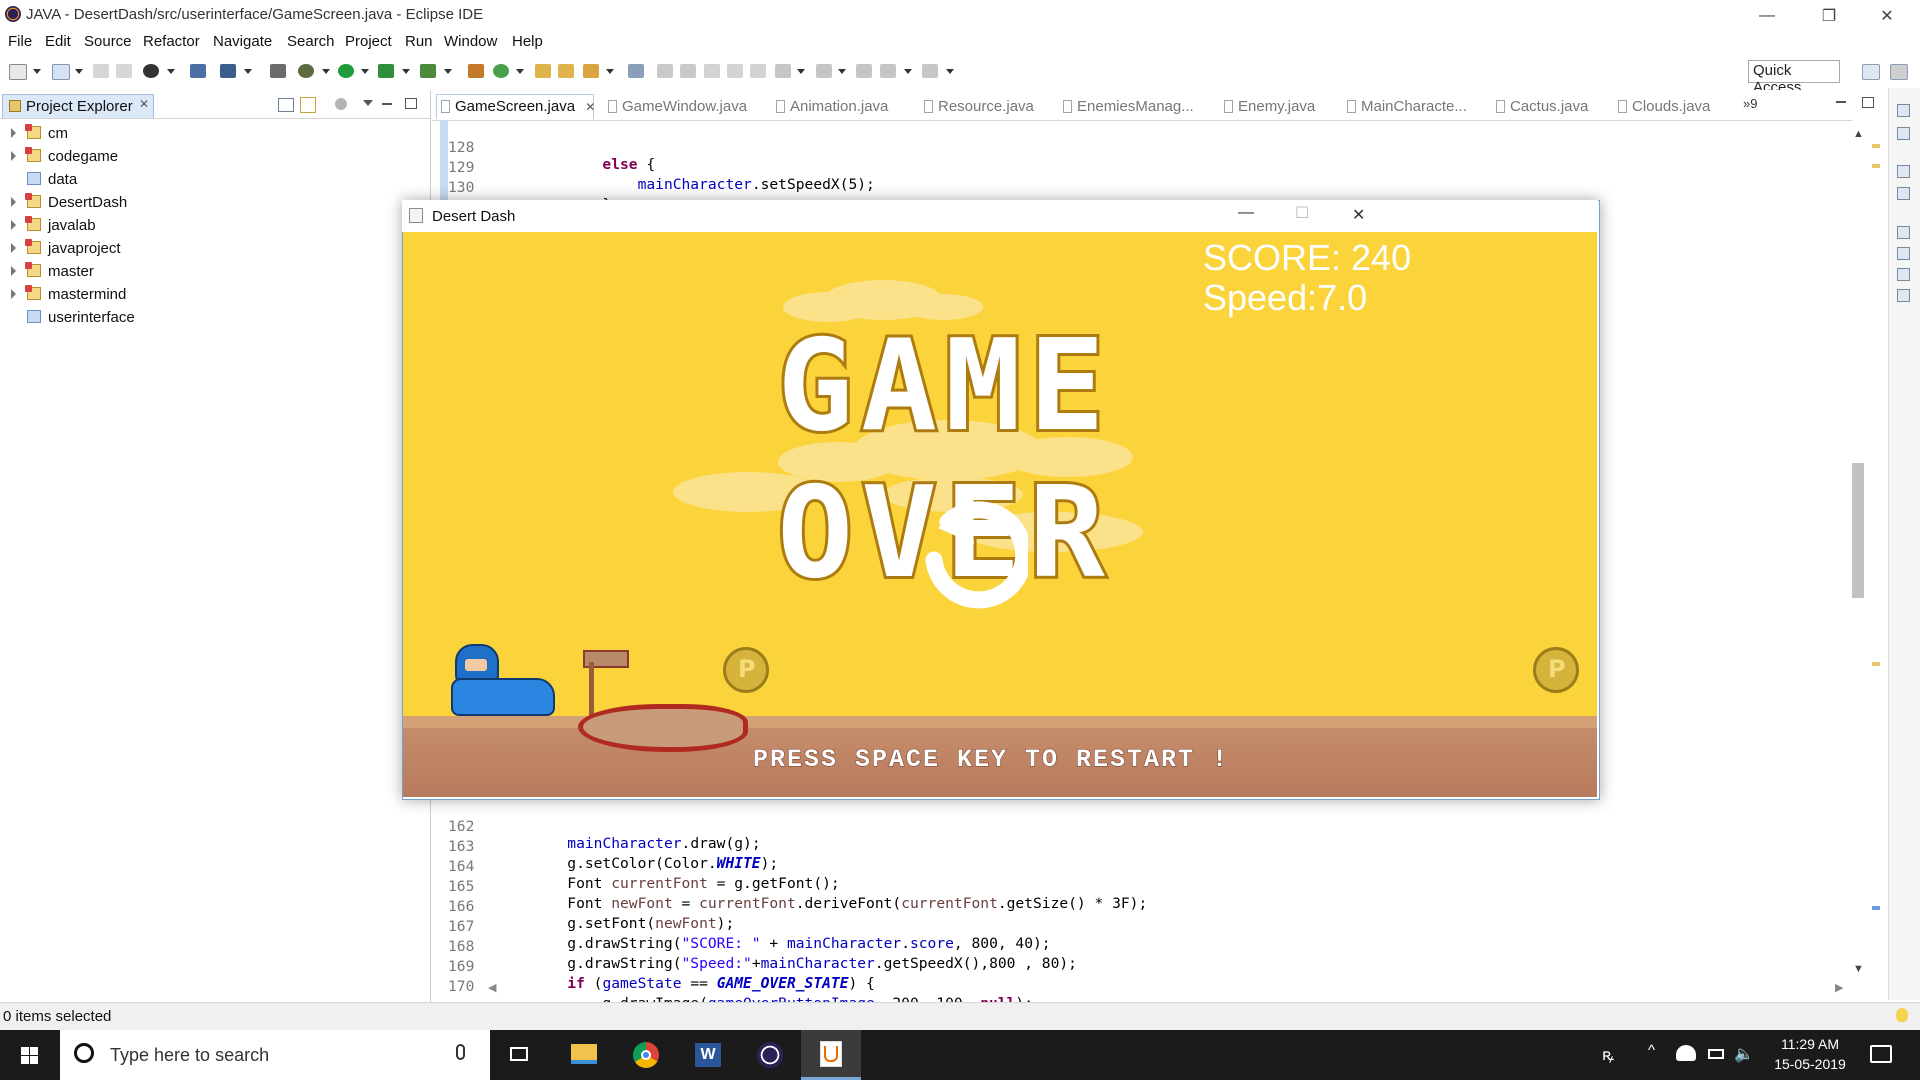  What do you see at coordinates (448, 71) in the screenshot?
I see `external-tools-dropdown-icon` at bounding box center [448, 71].